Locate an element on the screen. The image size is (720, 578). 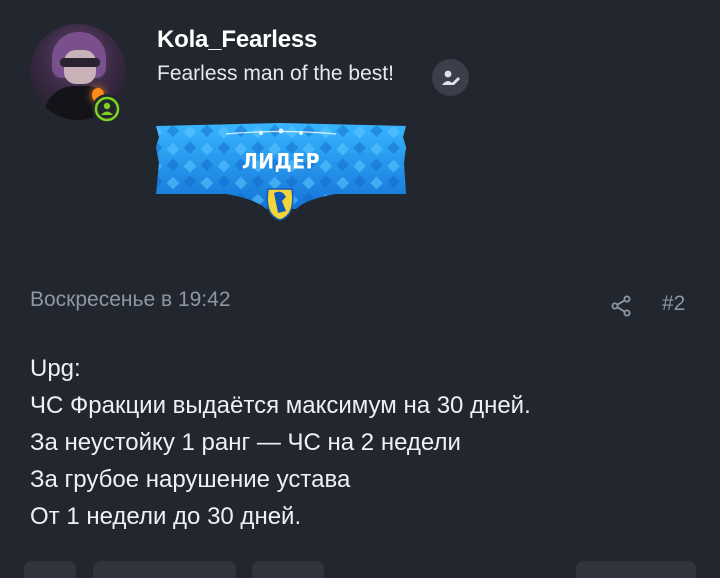
rank-badge: ЛИДЕР is located at coordinates (281, 173).